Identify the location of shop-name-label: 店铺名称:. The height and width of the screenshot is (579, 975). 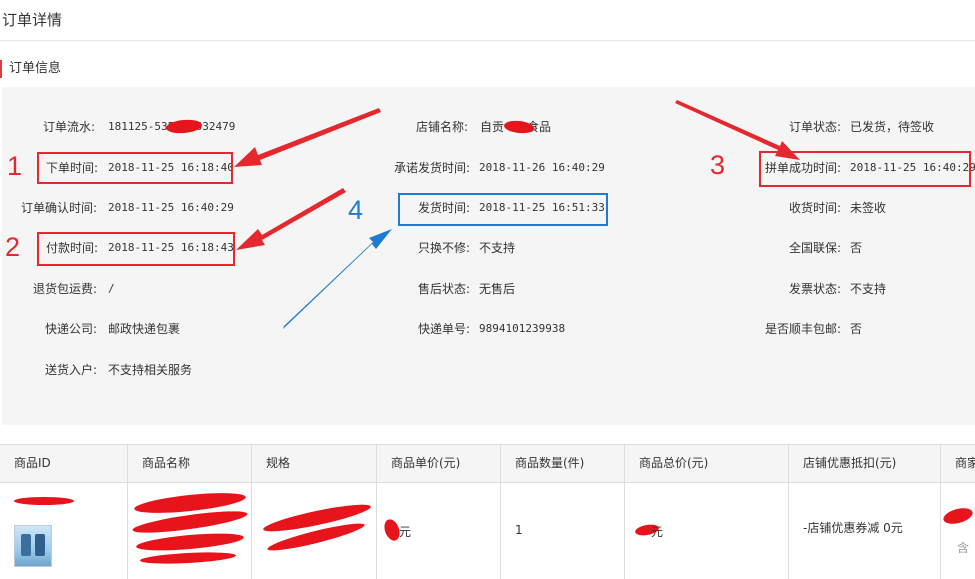
(441, 127).